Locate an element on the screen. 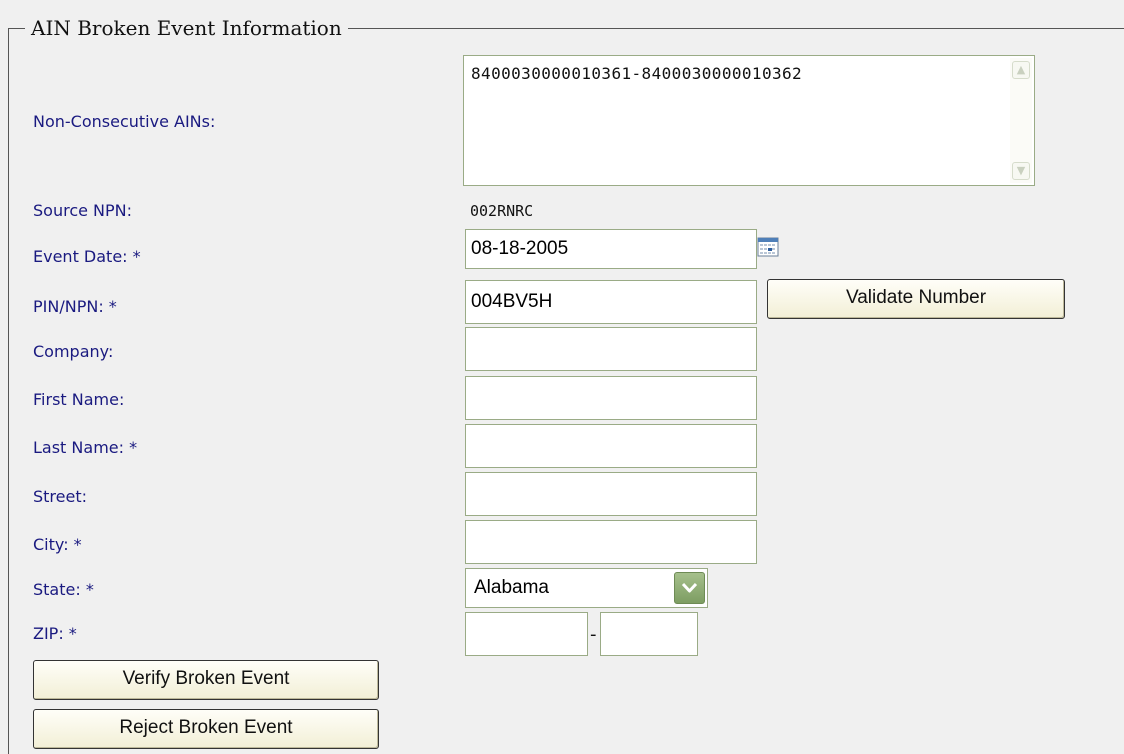 The height and width of the screenshot is (754, 1124). last-name-label: Last Name: * is located at coordinates (85, 447).